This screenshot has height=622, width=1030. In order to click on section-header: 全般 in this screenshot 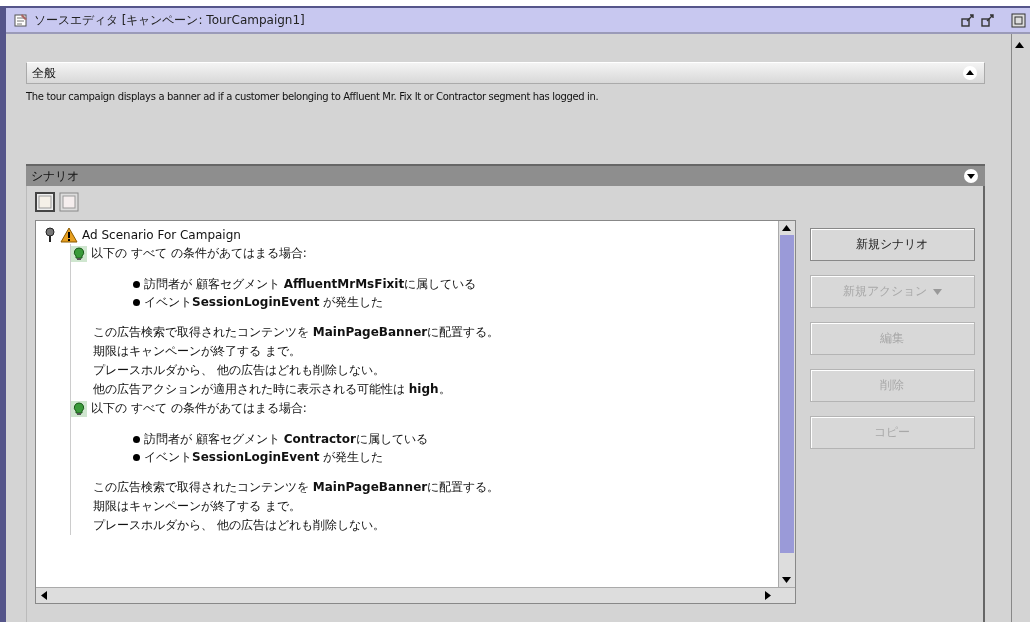, I will do `click(505, 73)`.